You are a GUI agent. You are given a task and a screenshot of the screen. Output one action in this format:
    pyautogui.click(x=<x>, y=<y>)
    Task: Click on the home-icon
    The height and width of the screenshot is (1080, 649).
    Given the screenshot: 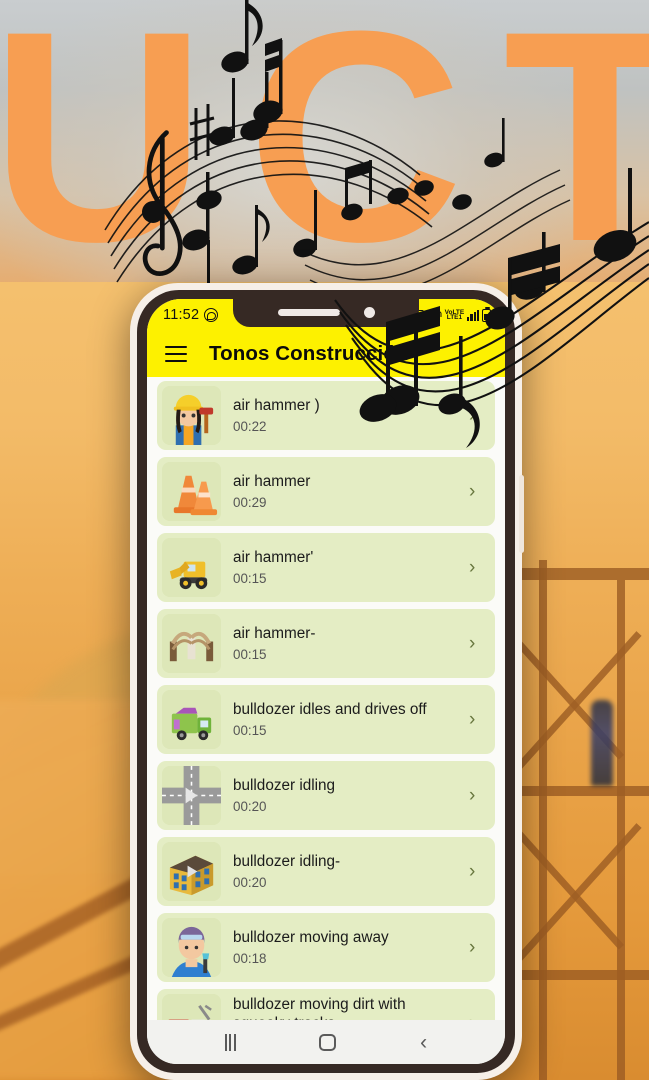 What is the action you would take?
    pyautogui.click(x=328, y=1042)
    